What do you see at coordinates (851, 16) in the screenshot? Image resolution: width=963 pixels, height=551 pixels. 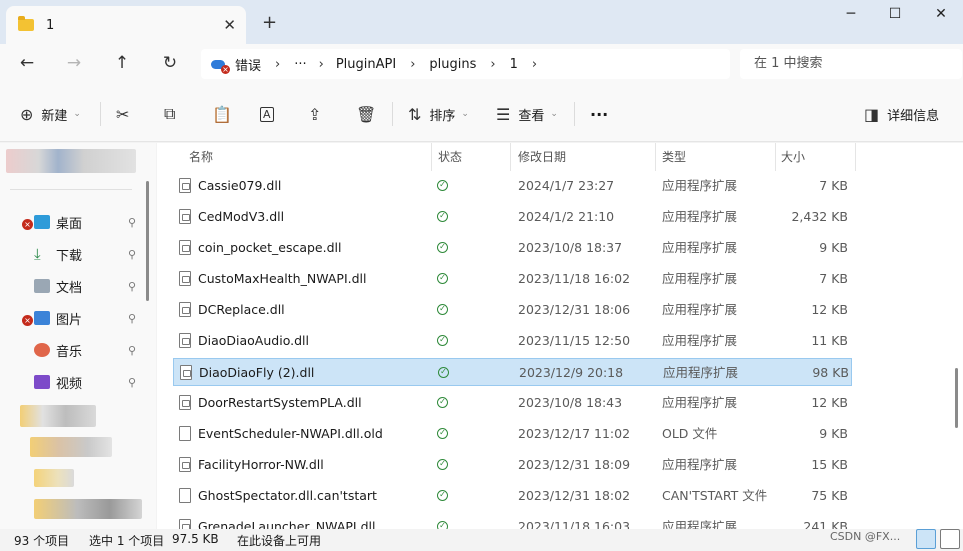 I see `minimize-button: ─` at bounding box center [851, 16].